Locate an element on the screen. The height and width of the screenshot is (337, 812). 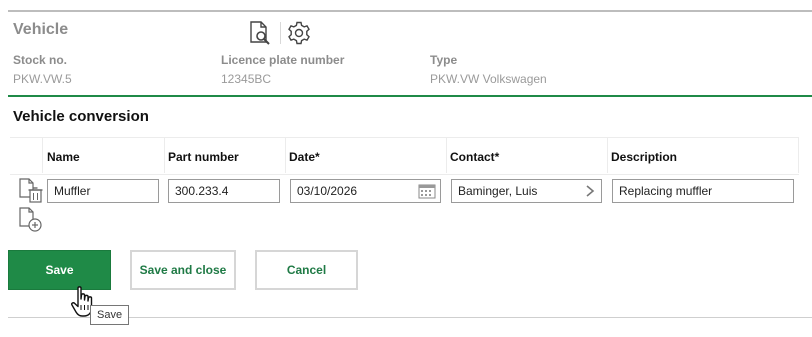
grid-header is located at coordinates (404, 156).